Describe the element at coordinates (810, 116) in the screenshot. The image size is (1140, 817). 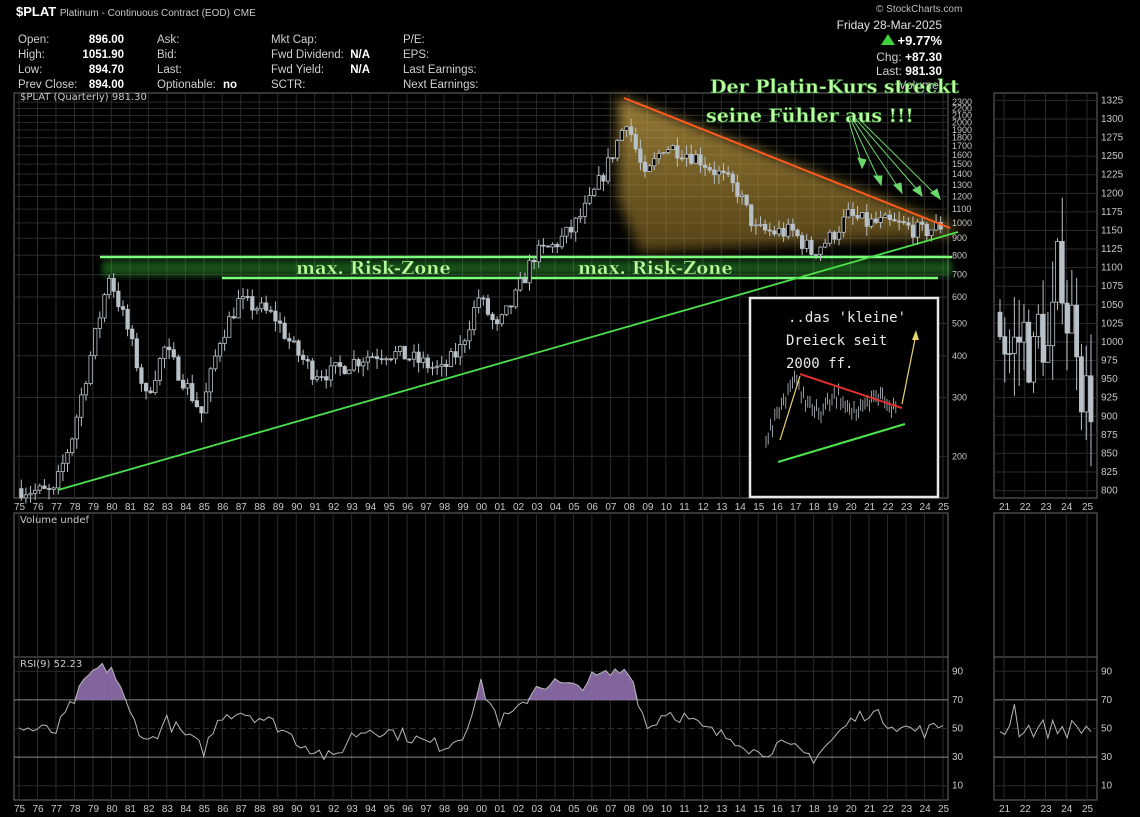
I see `annotation-title-line2: seine Fühler aus !!!` at that location.